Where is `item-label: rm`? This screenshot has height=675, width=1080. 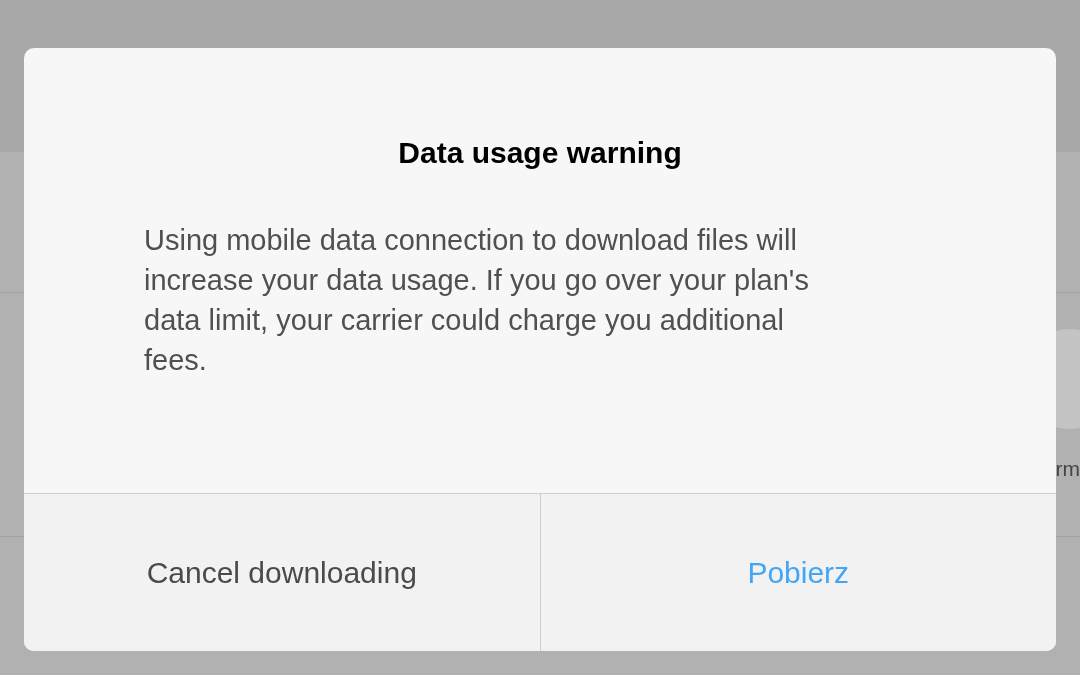
item-label: rm is located at coordinates (1067, 469).